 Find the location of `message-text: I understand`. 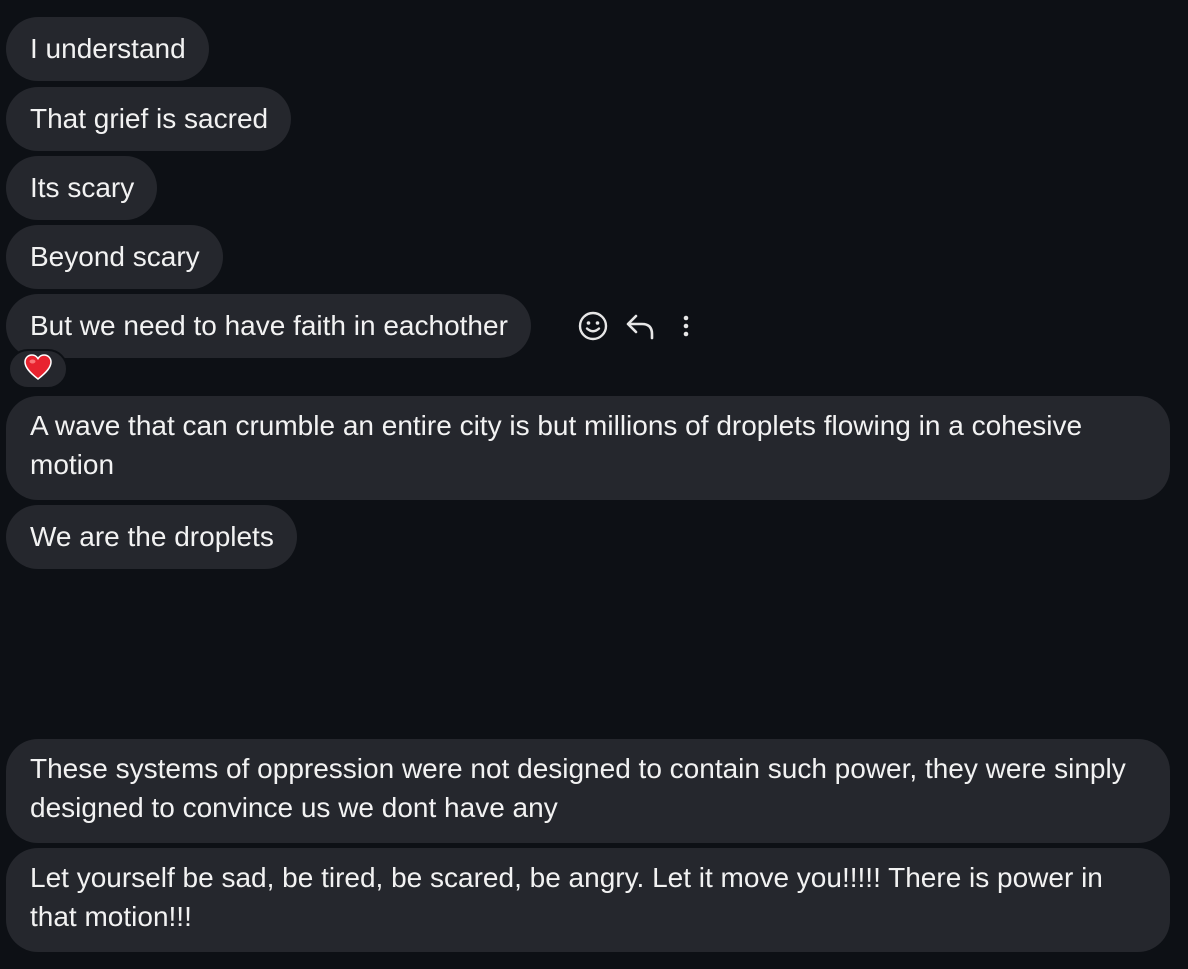

message-text: I understand is located at coordinates (108, 48).